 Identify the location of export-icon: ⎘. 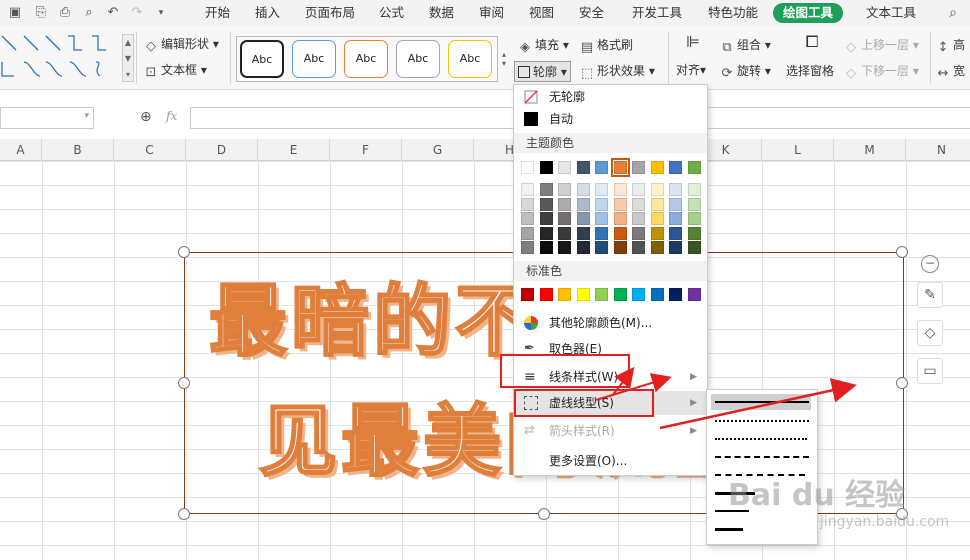
(41, 13).